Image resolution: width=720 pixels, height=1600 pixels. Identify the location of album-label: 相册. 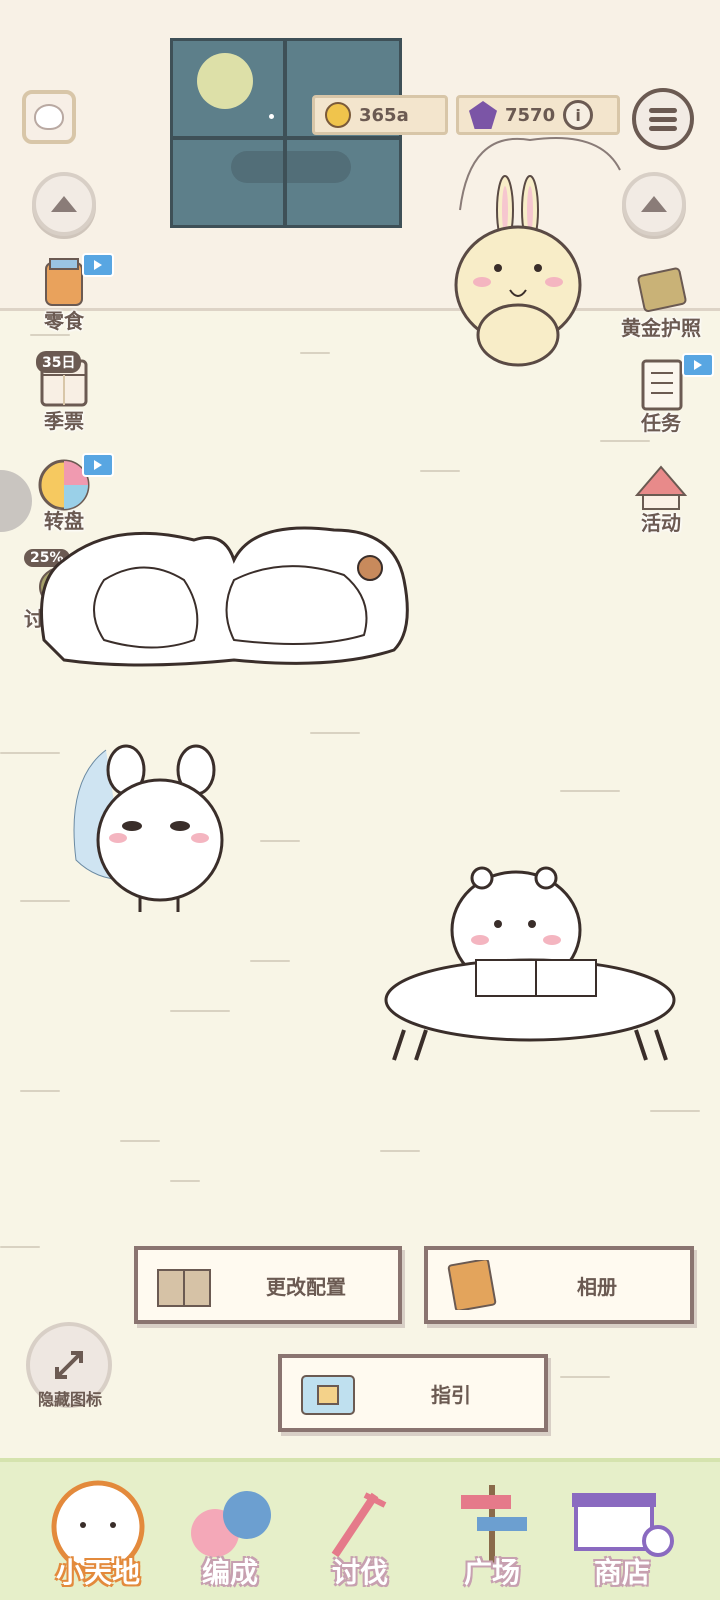
(597, 1286).